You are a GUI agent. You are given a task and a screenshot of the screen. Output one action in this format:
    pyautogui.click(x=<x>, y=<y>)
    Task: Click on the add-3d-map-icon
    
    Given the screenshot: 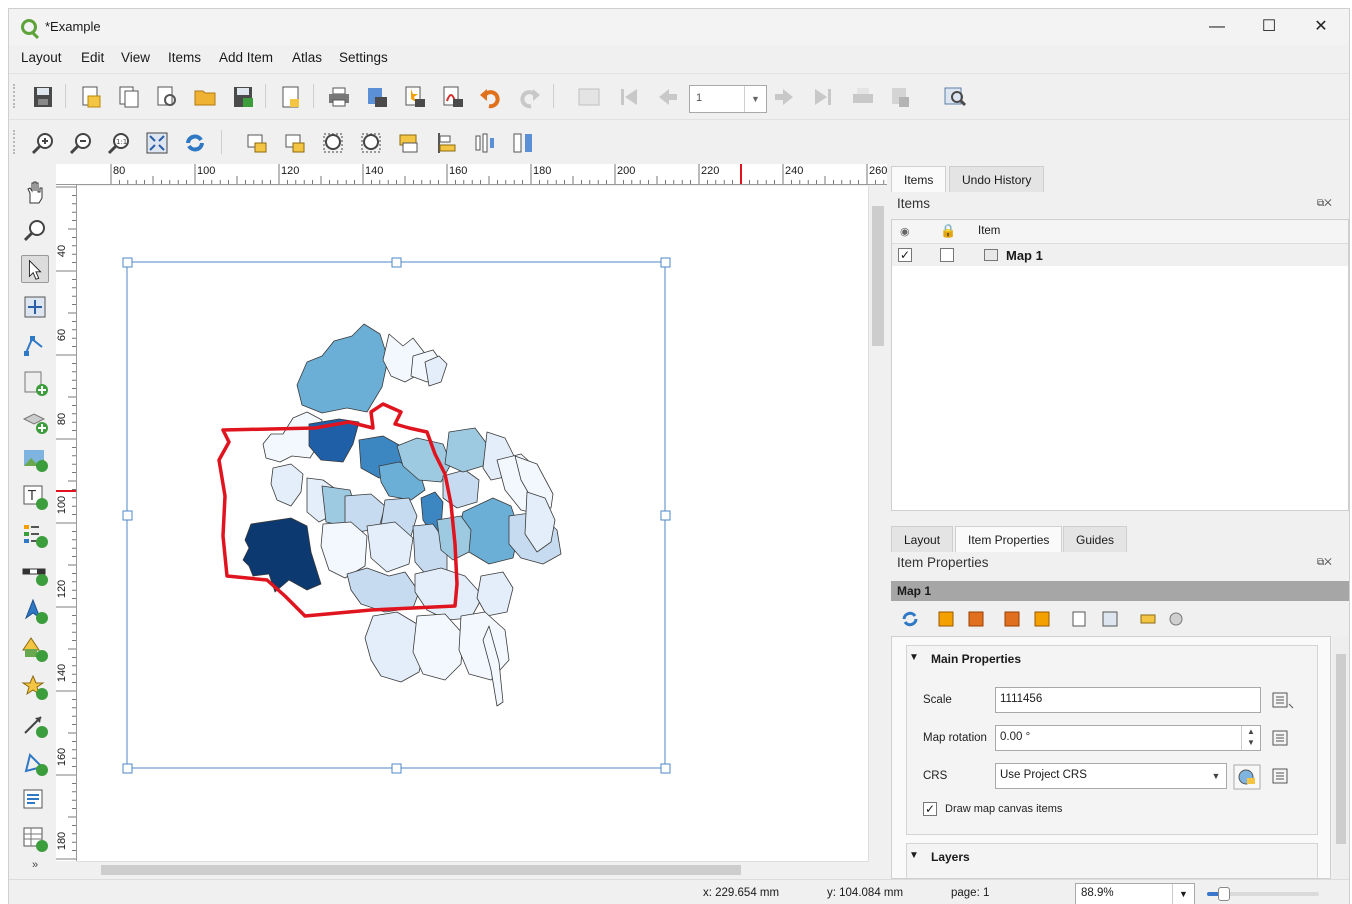 What is the action you would take?
    pyautogui.click(x=35, y=421)
    